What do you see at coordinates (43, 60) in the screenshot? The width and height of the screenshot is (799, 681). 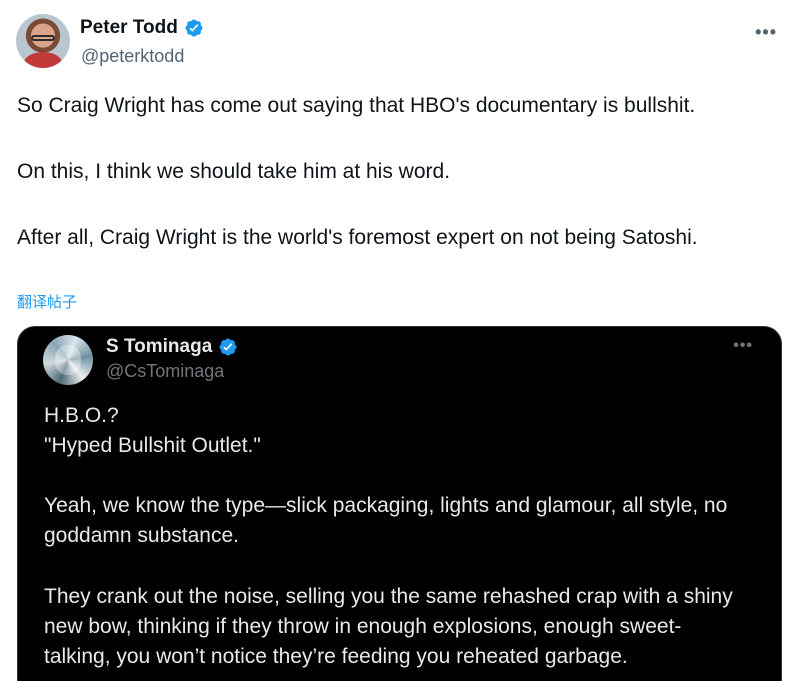 I see `shirt-detail` at bounding box center [43, 60].